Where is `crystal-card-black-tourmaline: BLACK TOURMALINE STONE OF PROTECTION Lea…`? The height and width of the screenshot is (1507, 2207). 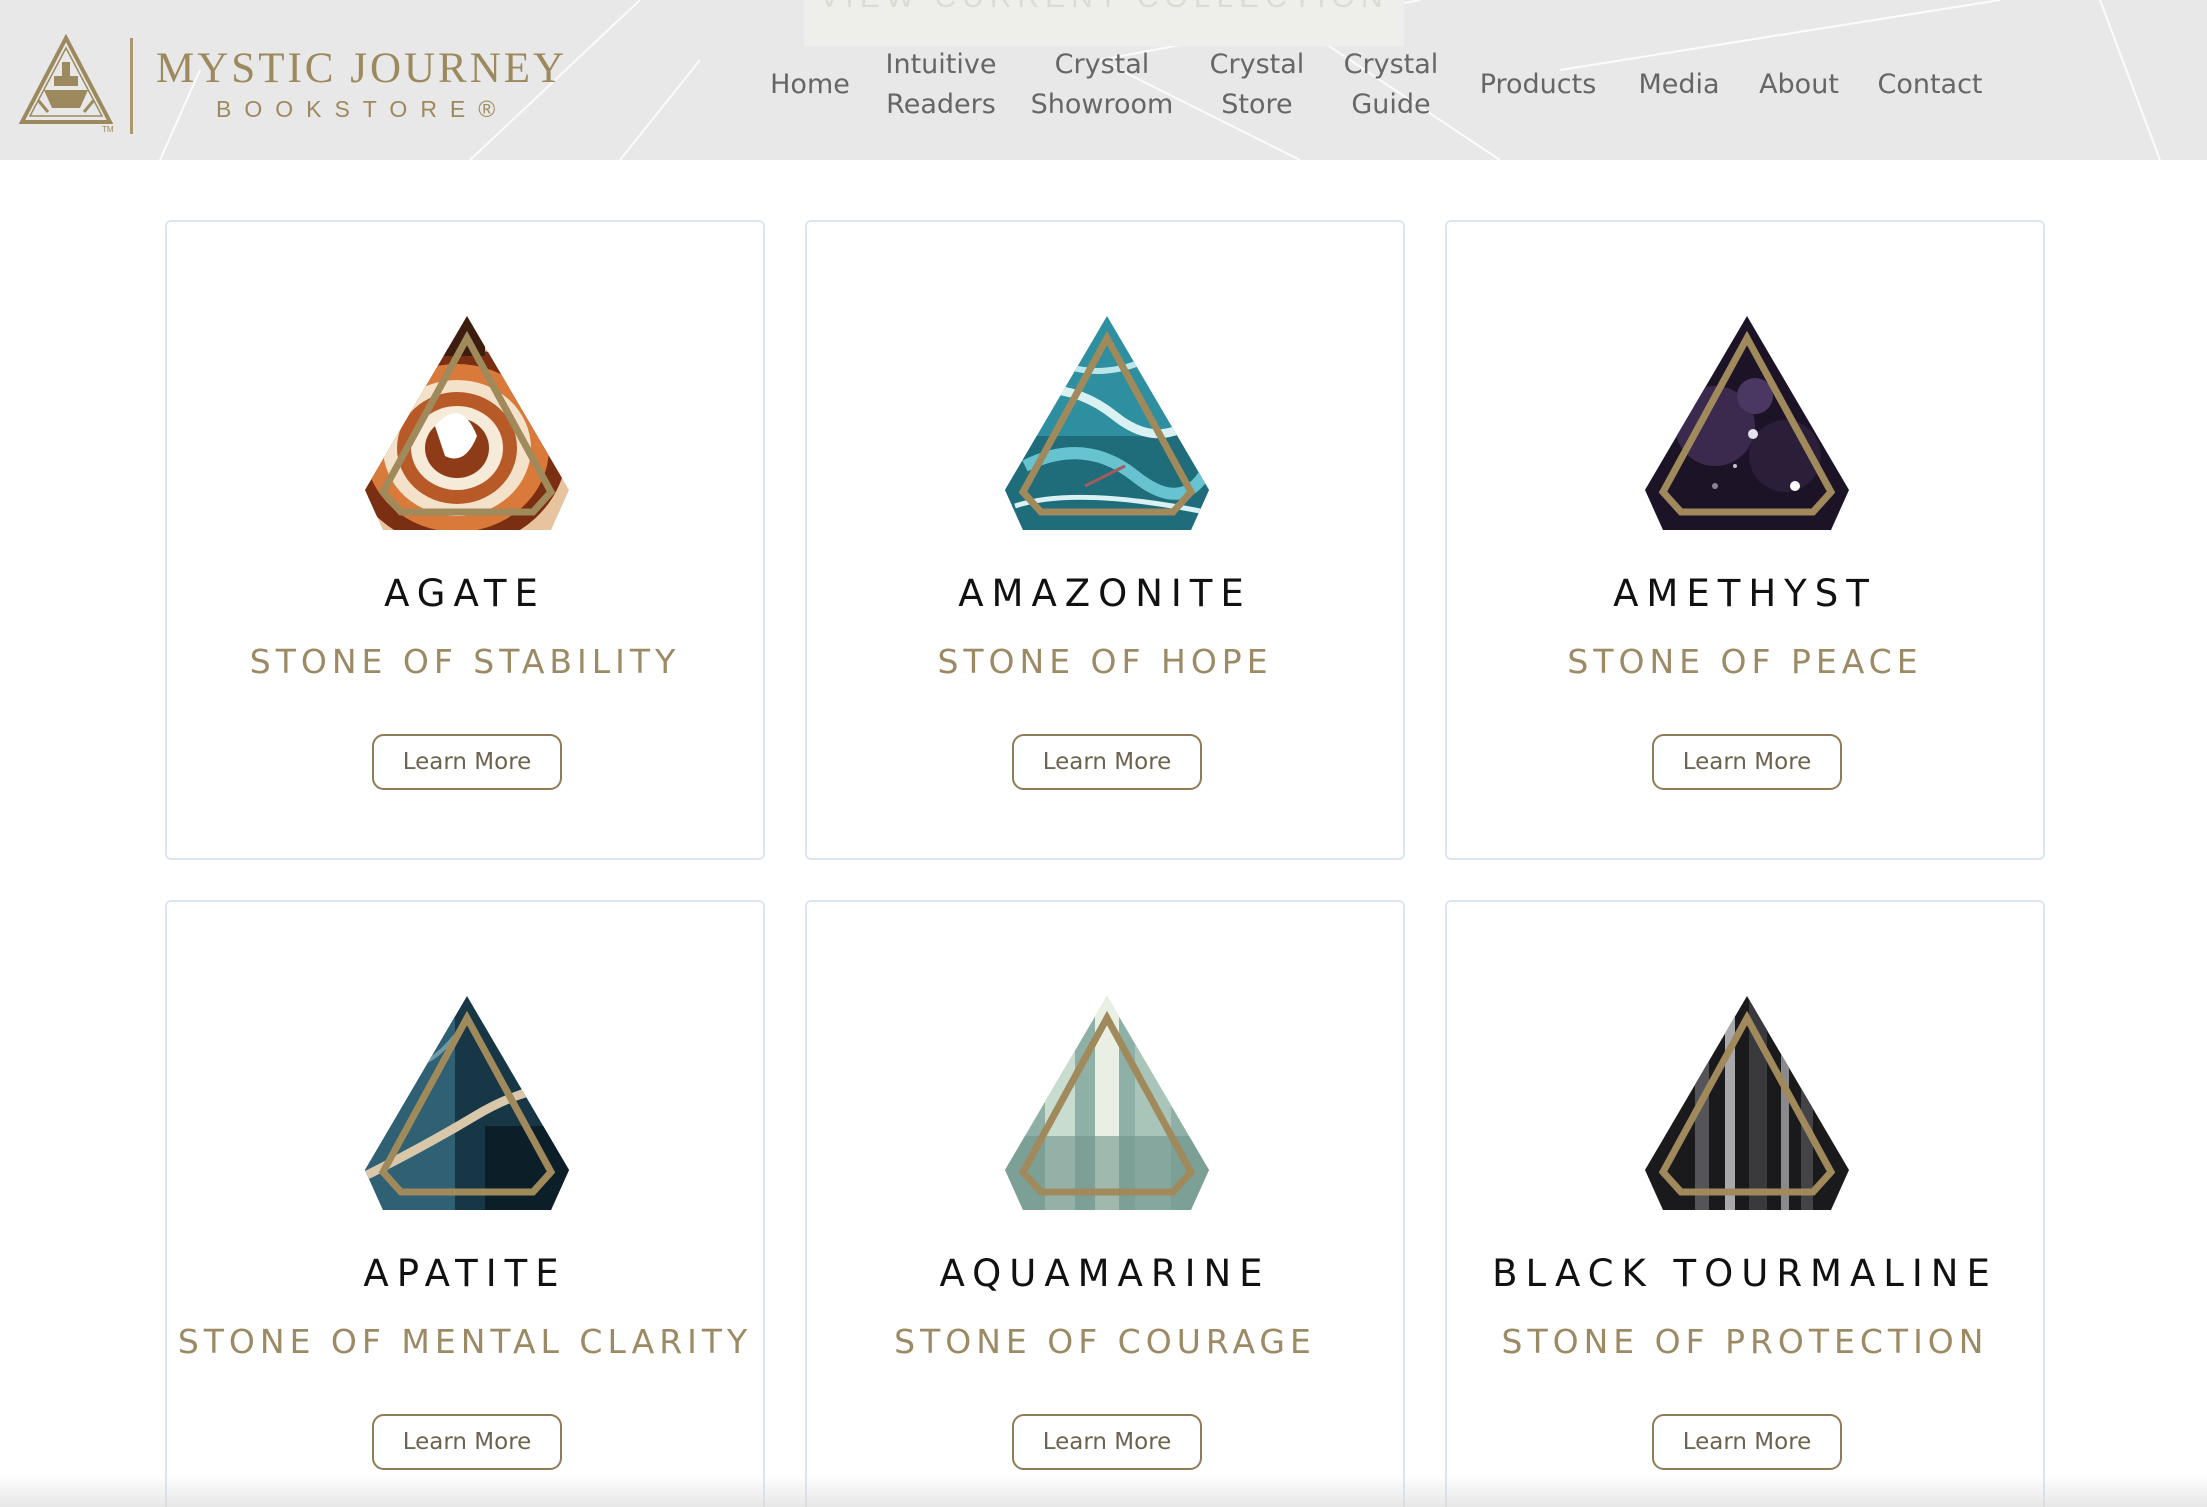 crystal-card-black-tourmaline: BLACK TOURMALINE STONE OF PROTECTION Lea… is located at coordinates (1745, 1203).